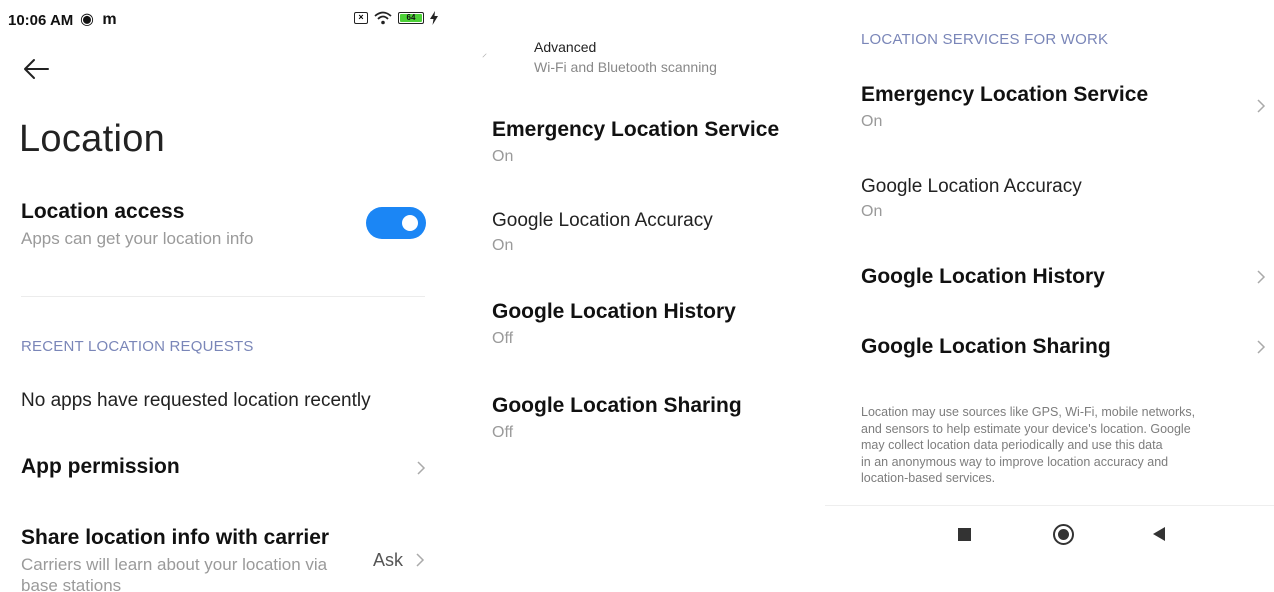 This screenshot has height=592, width=1274. What do you see at coordinates (503, 338) in the screenshot?
I see `location-history-value: Off` at bounding box center [503, 338].